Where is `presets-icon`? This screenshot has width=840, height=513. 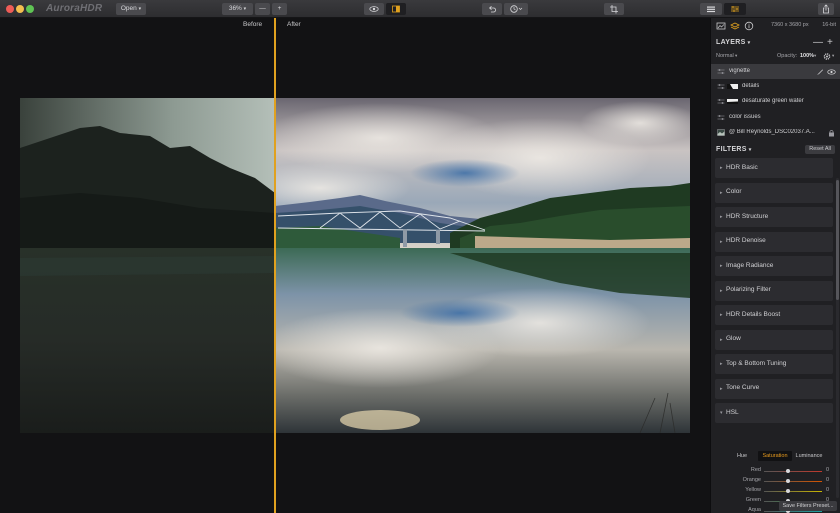 presets-icon is located at coordinates (711, 9).